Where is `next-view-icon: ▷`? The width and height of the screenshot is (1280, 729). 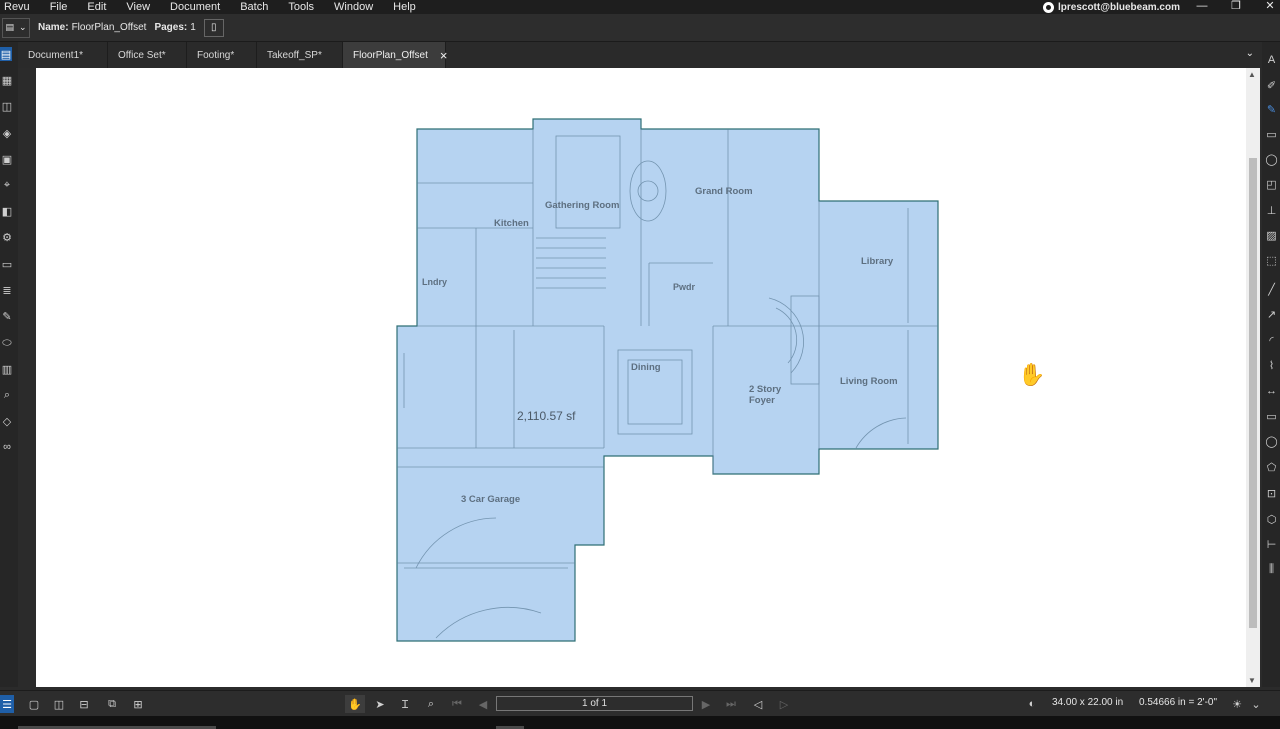 next-view-icon: ▷ is located at coordinates (784, 704).